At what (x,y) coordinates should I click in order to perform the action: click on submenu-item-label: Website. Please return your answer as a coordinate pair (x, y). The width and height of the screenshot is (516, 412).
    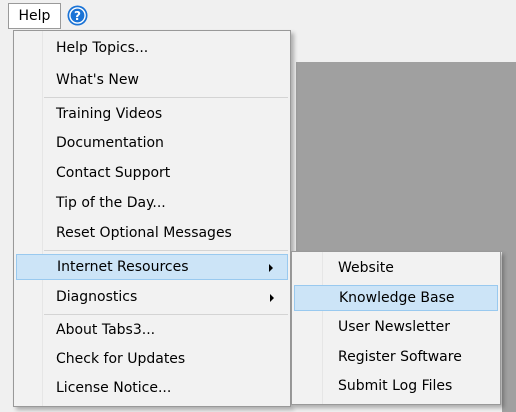
    Looking at the image, I should click on (366, 268).